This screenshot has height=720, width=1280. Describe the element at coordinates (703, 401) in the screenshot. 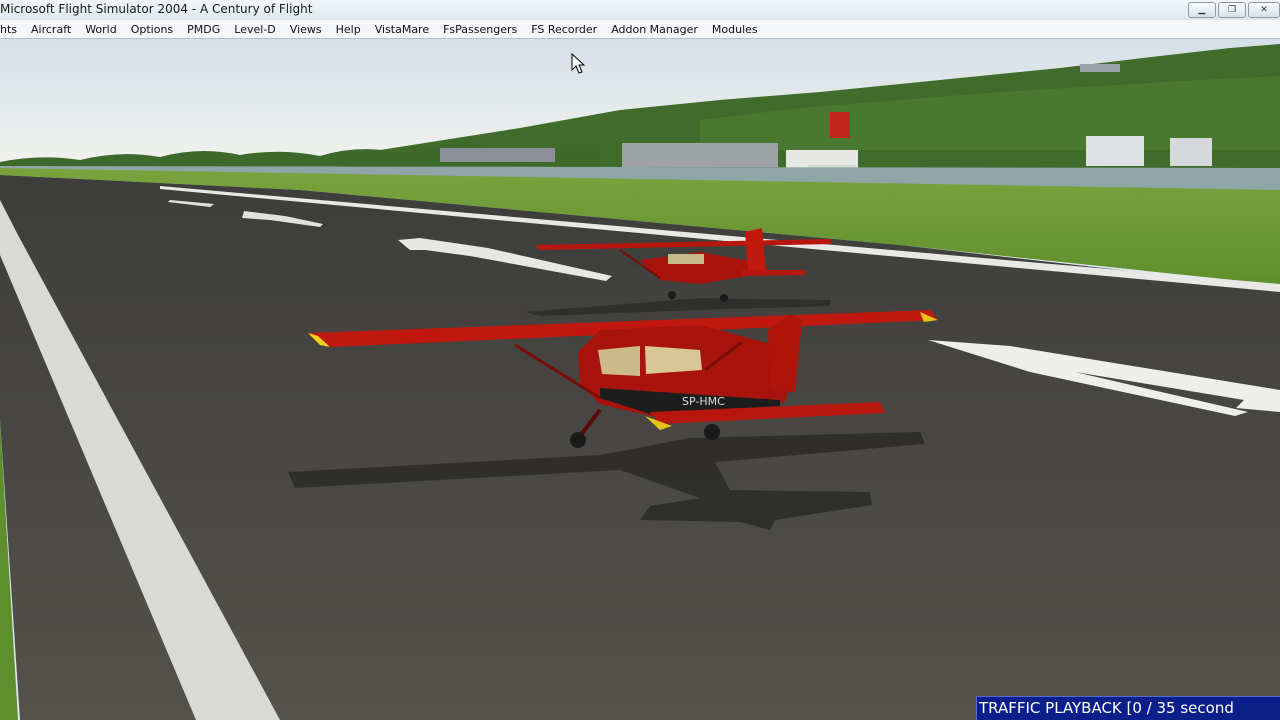

I see `aircraft-registration: SP-HMC` at that location.